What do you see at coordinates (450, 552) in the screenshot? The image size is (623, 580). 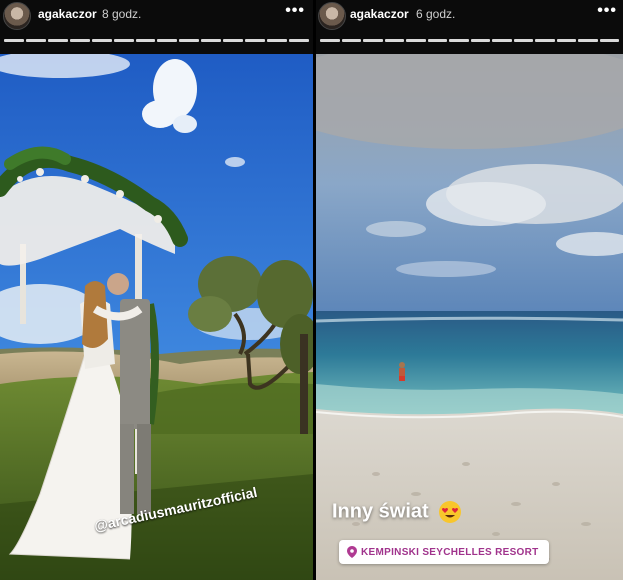 I see `location-label: KEMPINSKI SEYCHELLES RESORT` at bounding box center [450, 552].